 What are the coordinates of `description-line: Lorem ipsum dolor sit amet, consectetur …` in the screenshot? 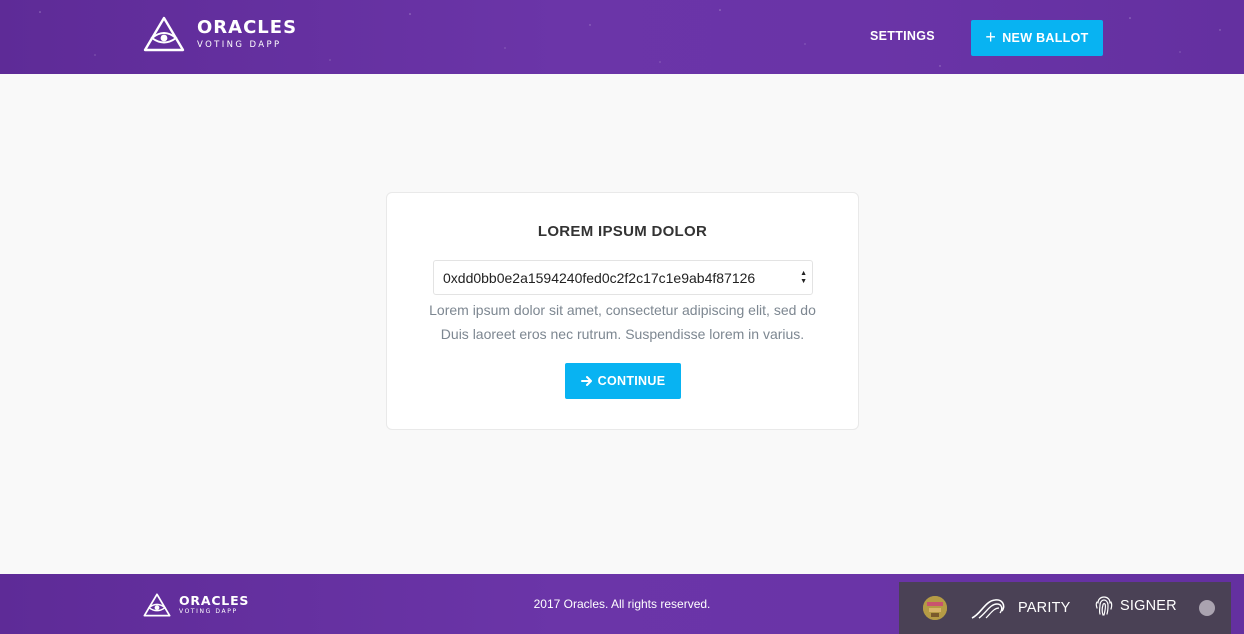 It's located at (622, 310).